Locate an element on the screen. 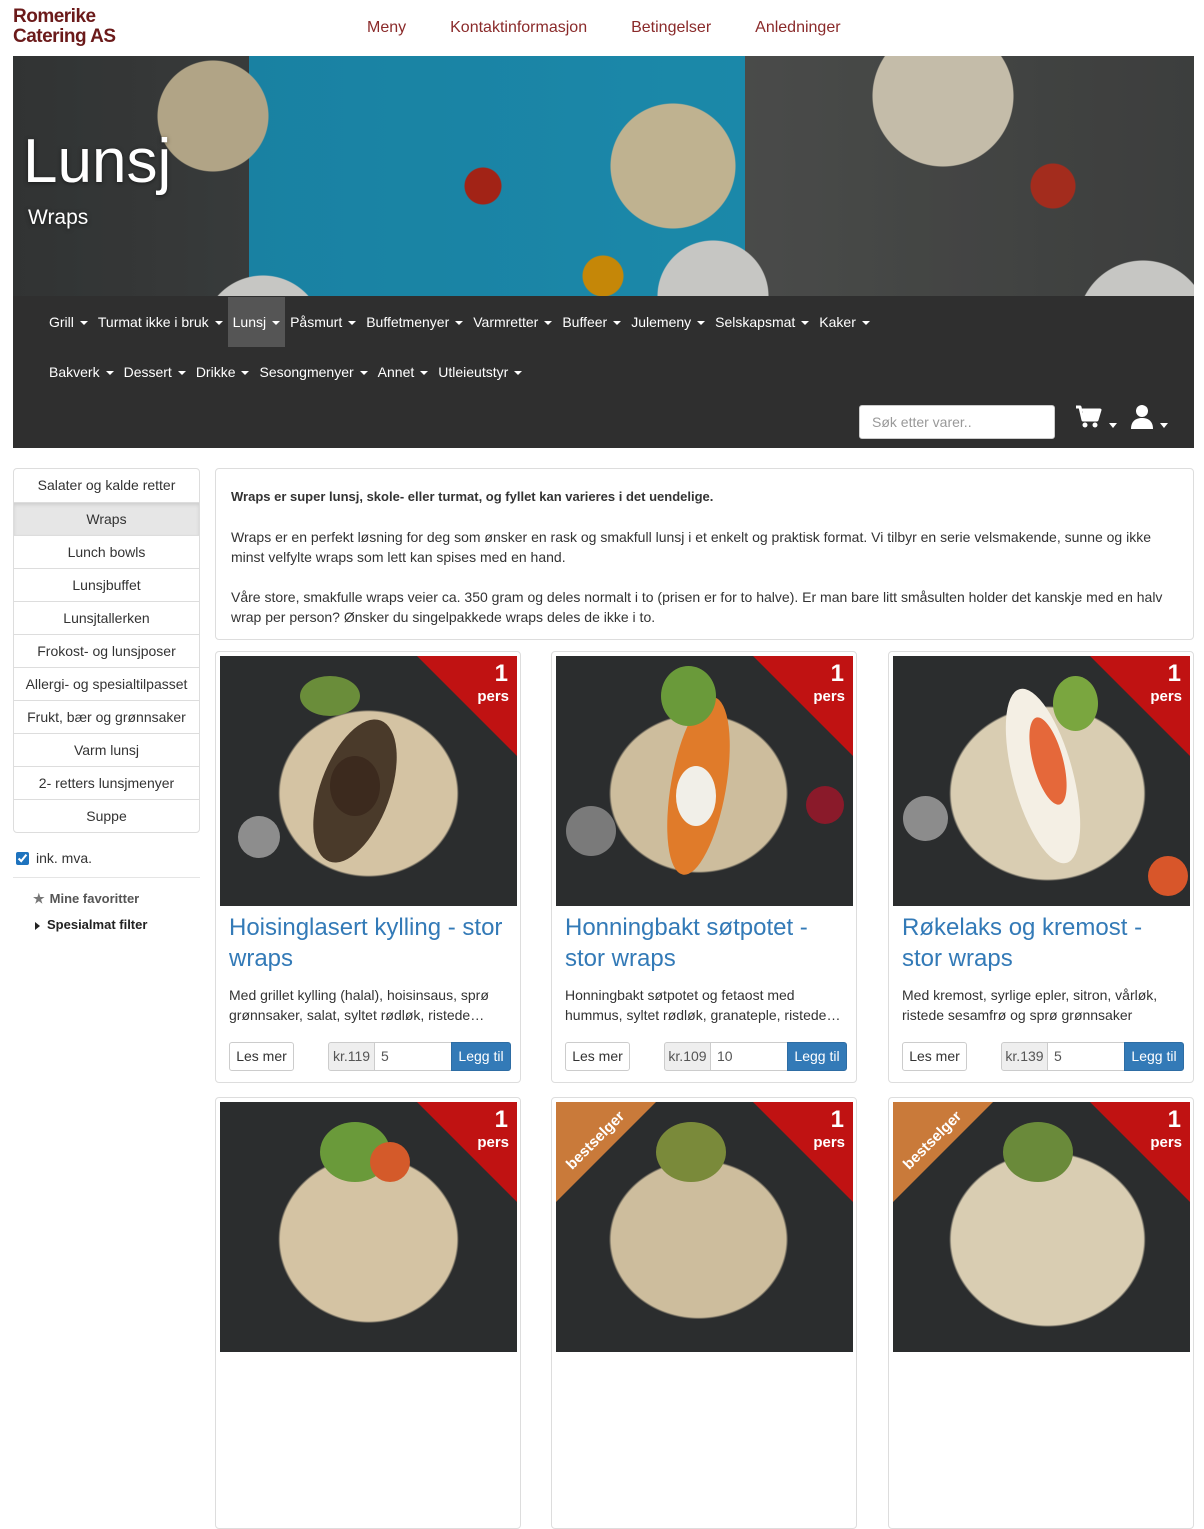  product-price: kr.119 is located at coordinates (351, 1056).